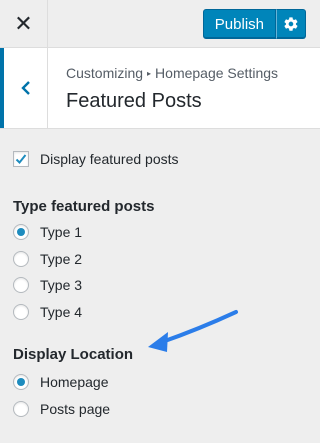 The image size is (320, 443). What do you see at coordinates (109, 159) in the screenshot?
I see `checkbox-label: Display featured posts` at bounding box center [109, 159].